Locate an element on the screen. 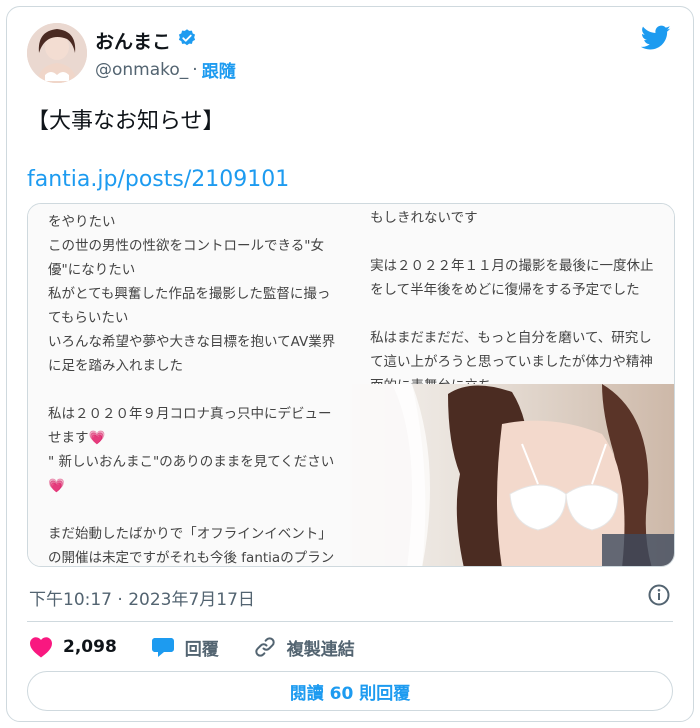  follow-link: 跟隨 is located at coordinates (219, 69).